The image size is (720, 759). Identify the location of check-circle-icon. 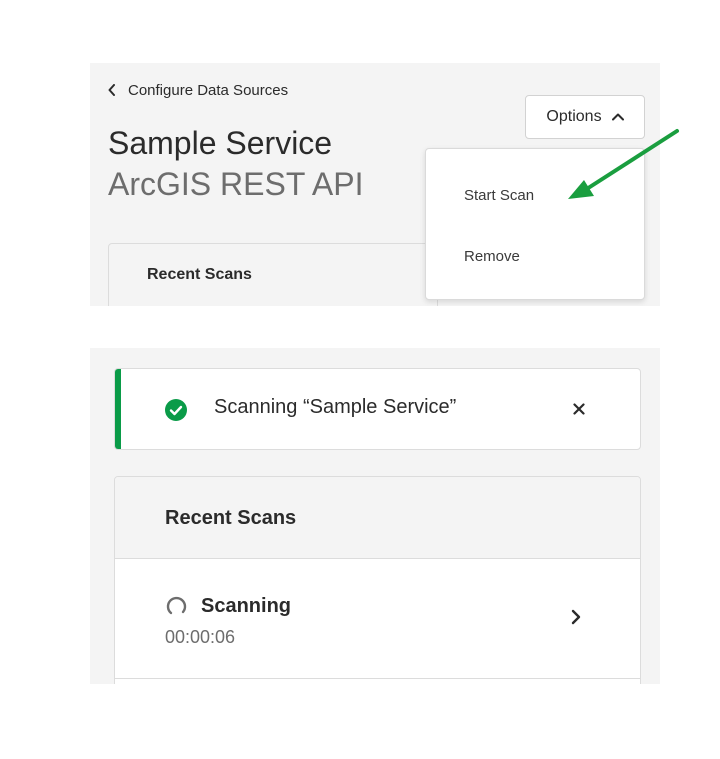
(176, 410).